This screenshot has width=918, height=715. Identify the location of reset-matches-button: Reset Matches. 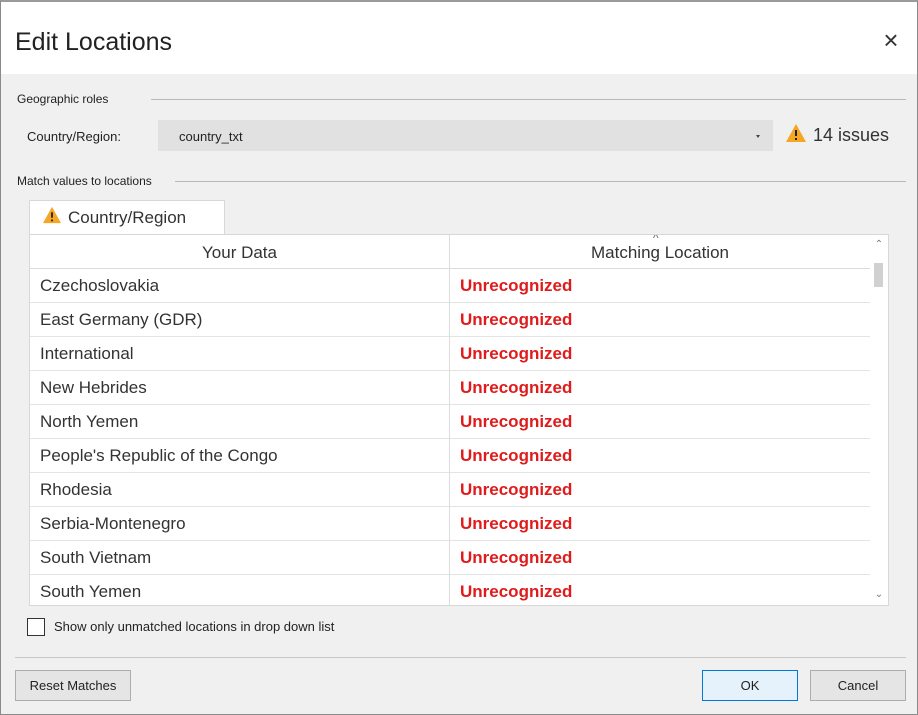
(73, 685).